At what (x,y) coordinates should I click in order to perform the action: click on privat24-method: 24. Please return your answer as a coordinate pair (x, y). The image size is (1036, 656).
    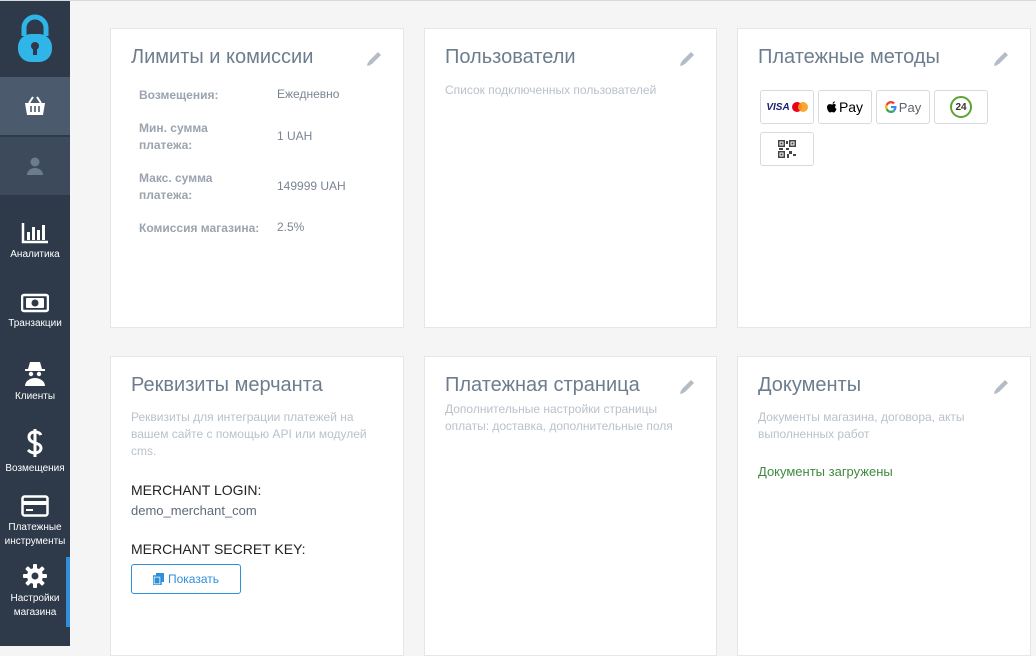
    Looking at the image, I should click on (961, 107).